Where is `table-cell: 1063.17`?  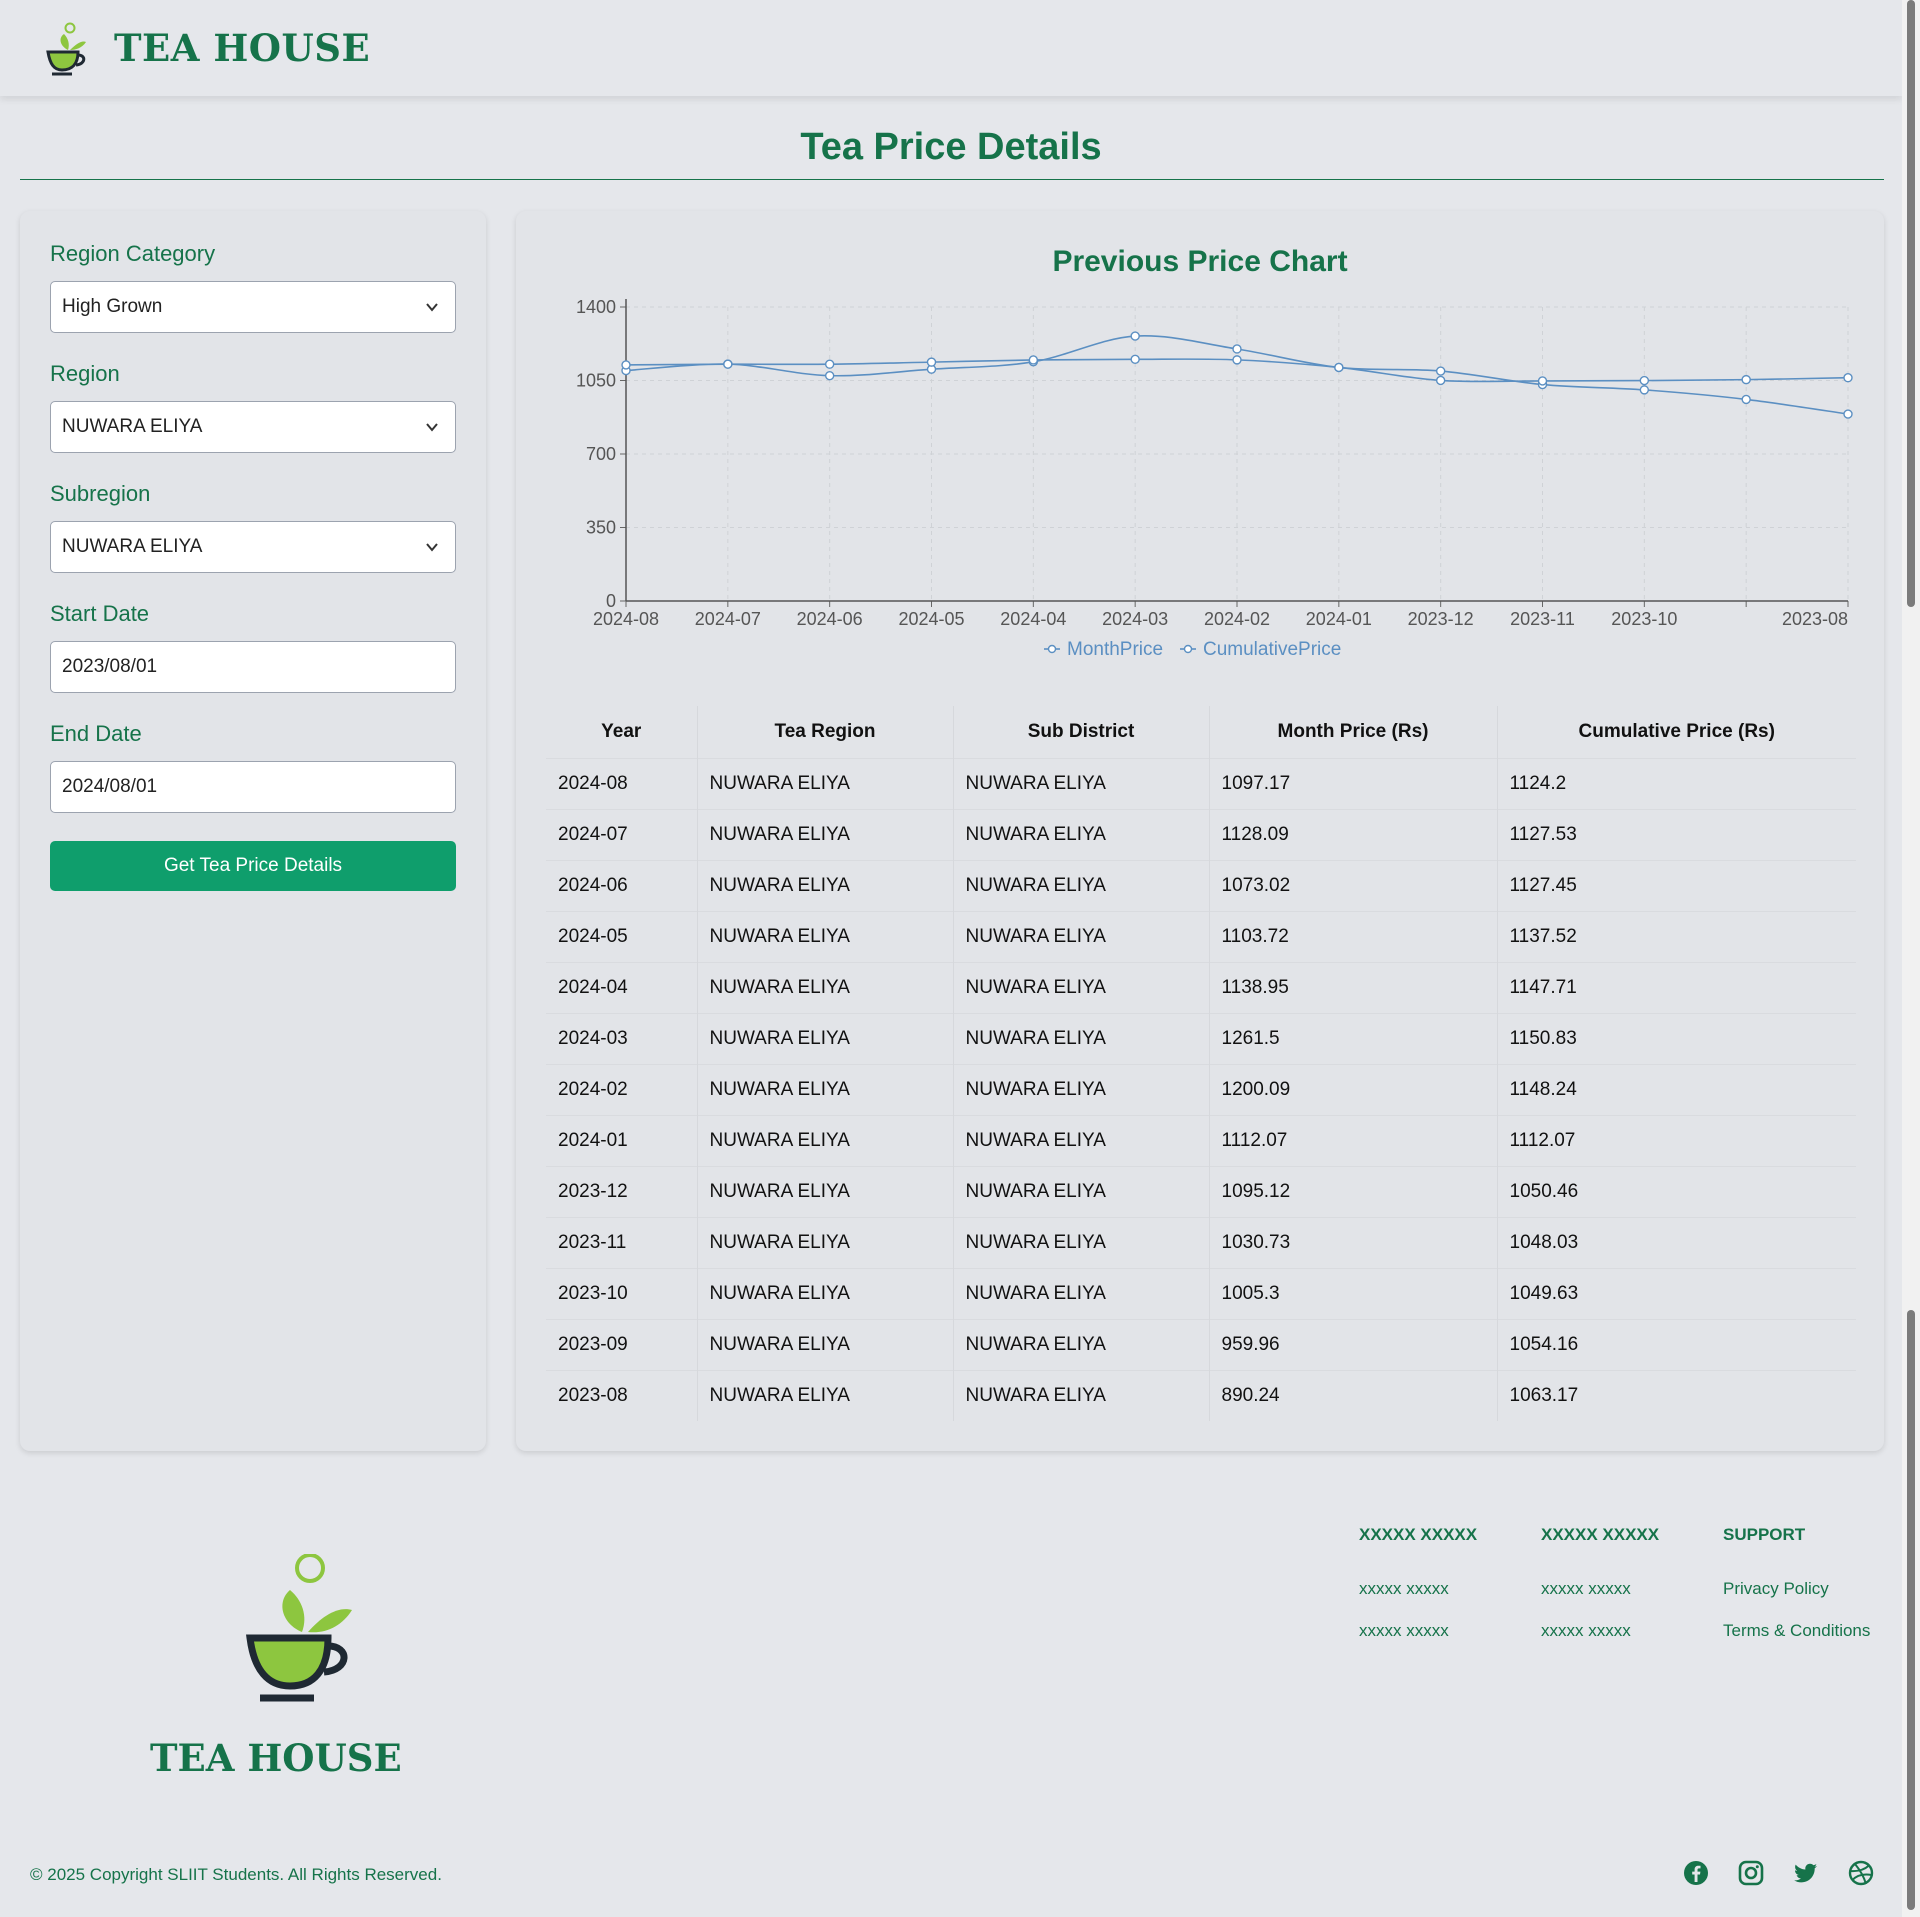 table-cell: 1063.17 is located at coordinates (1676, 1395).